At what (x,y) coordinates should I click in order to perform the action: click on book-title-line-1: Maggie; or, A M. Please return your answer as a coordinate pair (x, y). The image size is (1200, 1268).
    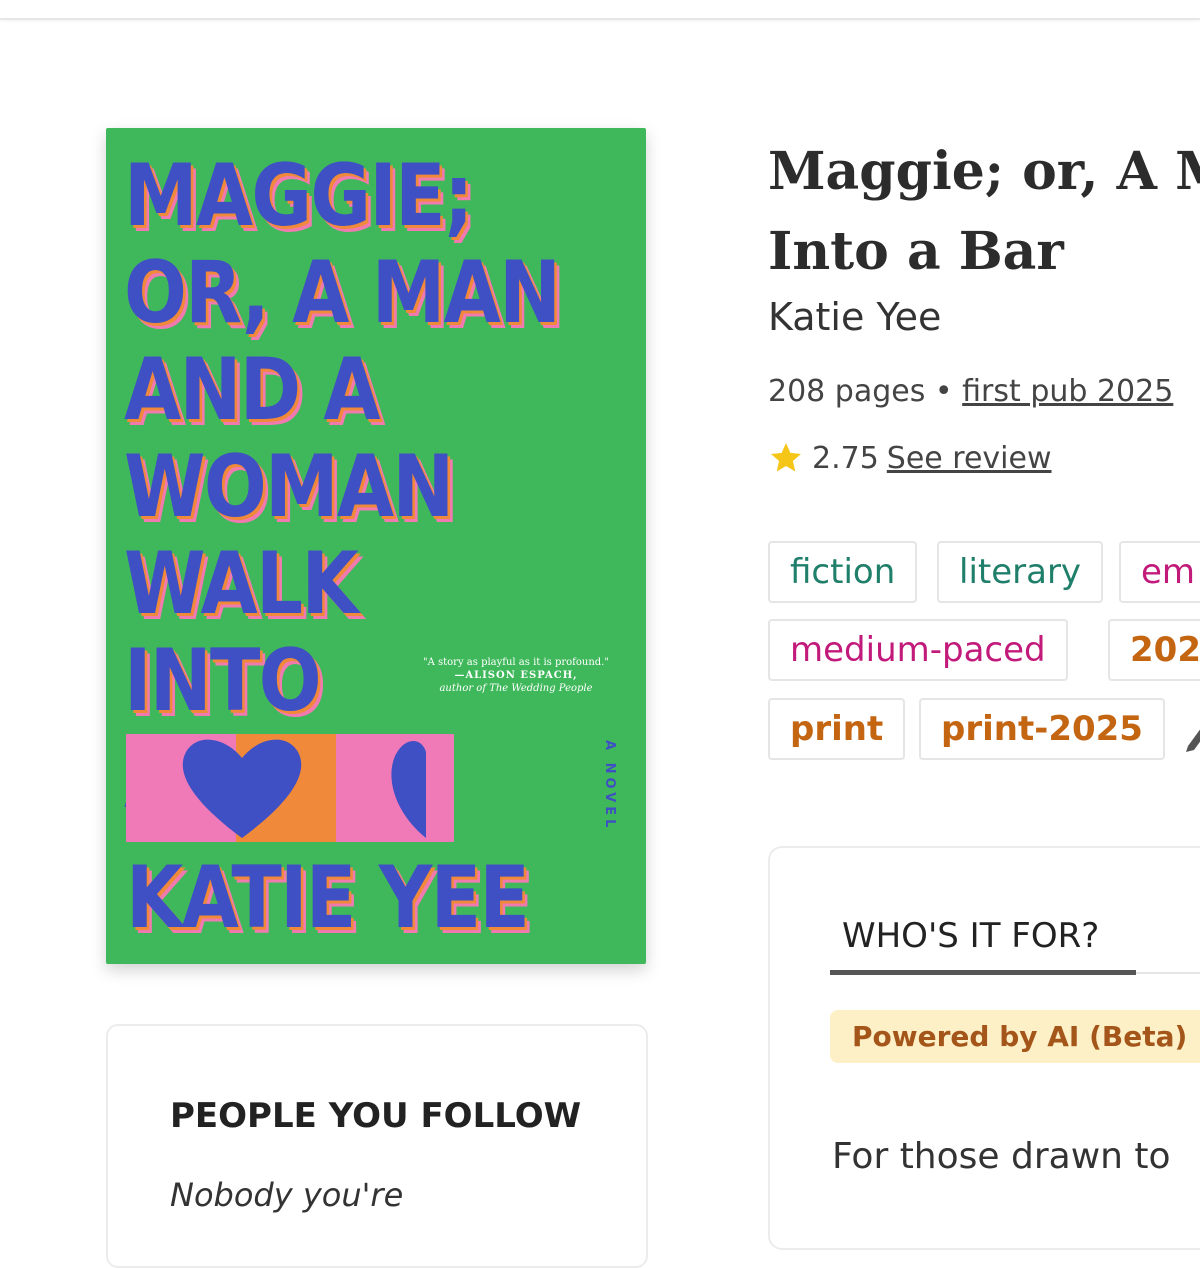
    Looking at the image, I should click on (984, 171).